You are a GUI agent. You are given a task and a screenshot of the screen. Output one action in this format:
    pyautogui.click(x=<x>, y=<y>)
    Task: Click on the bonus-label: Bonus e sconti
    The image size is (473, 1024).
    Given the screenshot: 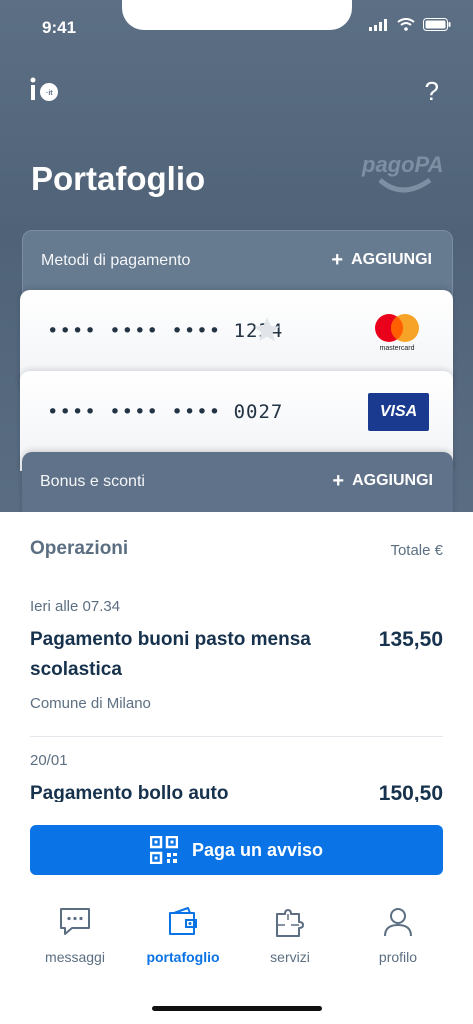 What is the action you would take?
    pyautogui.click(x=92, y=481)
    